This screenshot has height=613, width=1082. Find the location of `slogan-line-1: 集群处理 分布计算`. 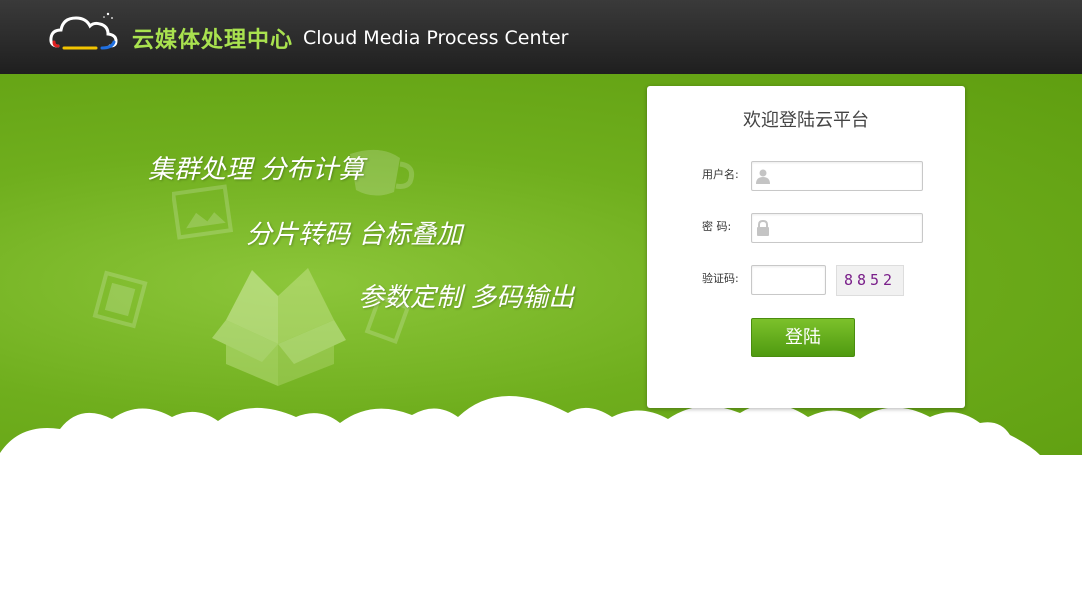

slogan-line-1: 集群处理 分布计算 is located at coordinates (256, 170).